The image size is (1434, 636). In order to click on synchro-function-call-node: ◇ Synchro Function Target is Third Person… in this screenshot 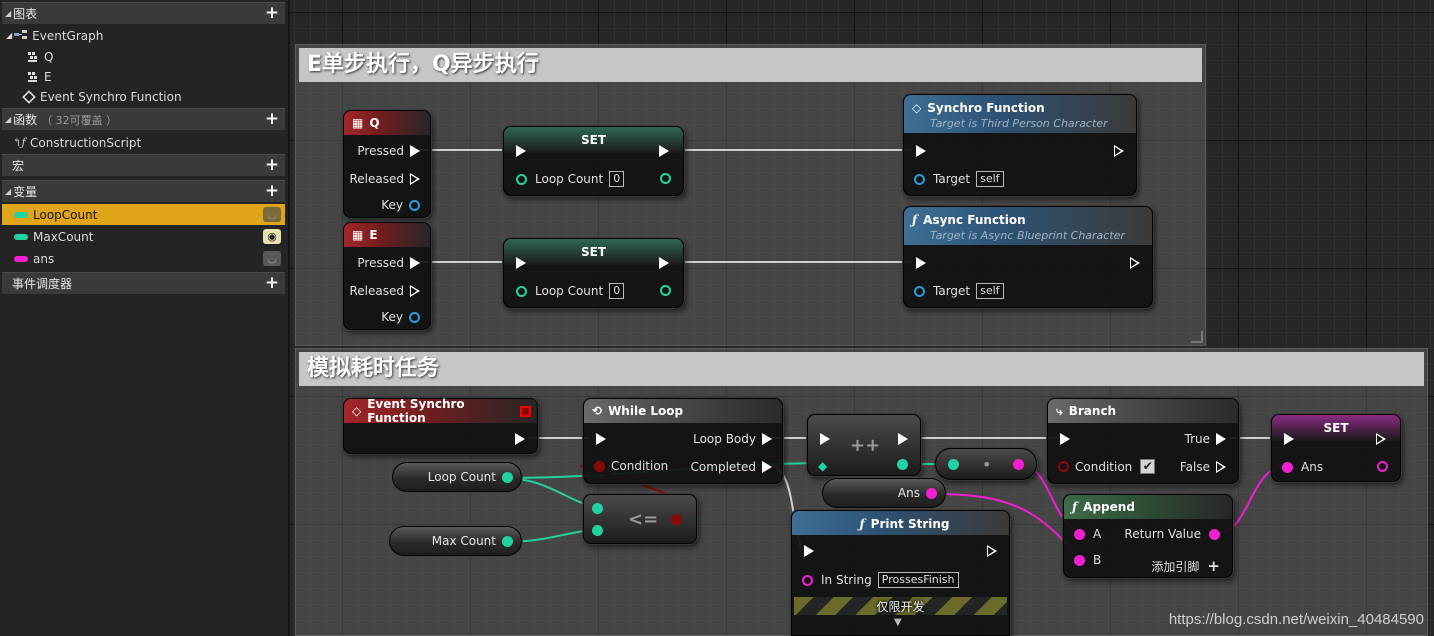, I will do `click(1020, 145)`.